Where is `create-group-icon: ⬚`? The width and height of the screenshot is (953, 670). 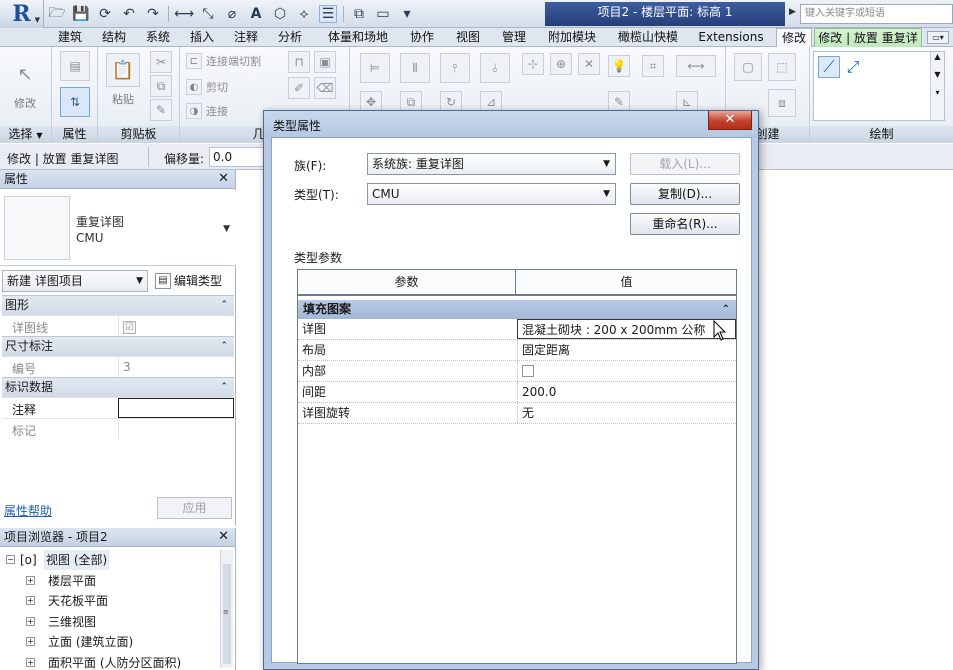
create-group-icon: ⬚ is located at coordinates (782, 67).